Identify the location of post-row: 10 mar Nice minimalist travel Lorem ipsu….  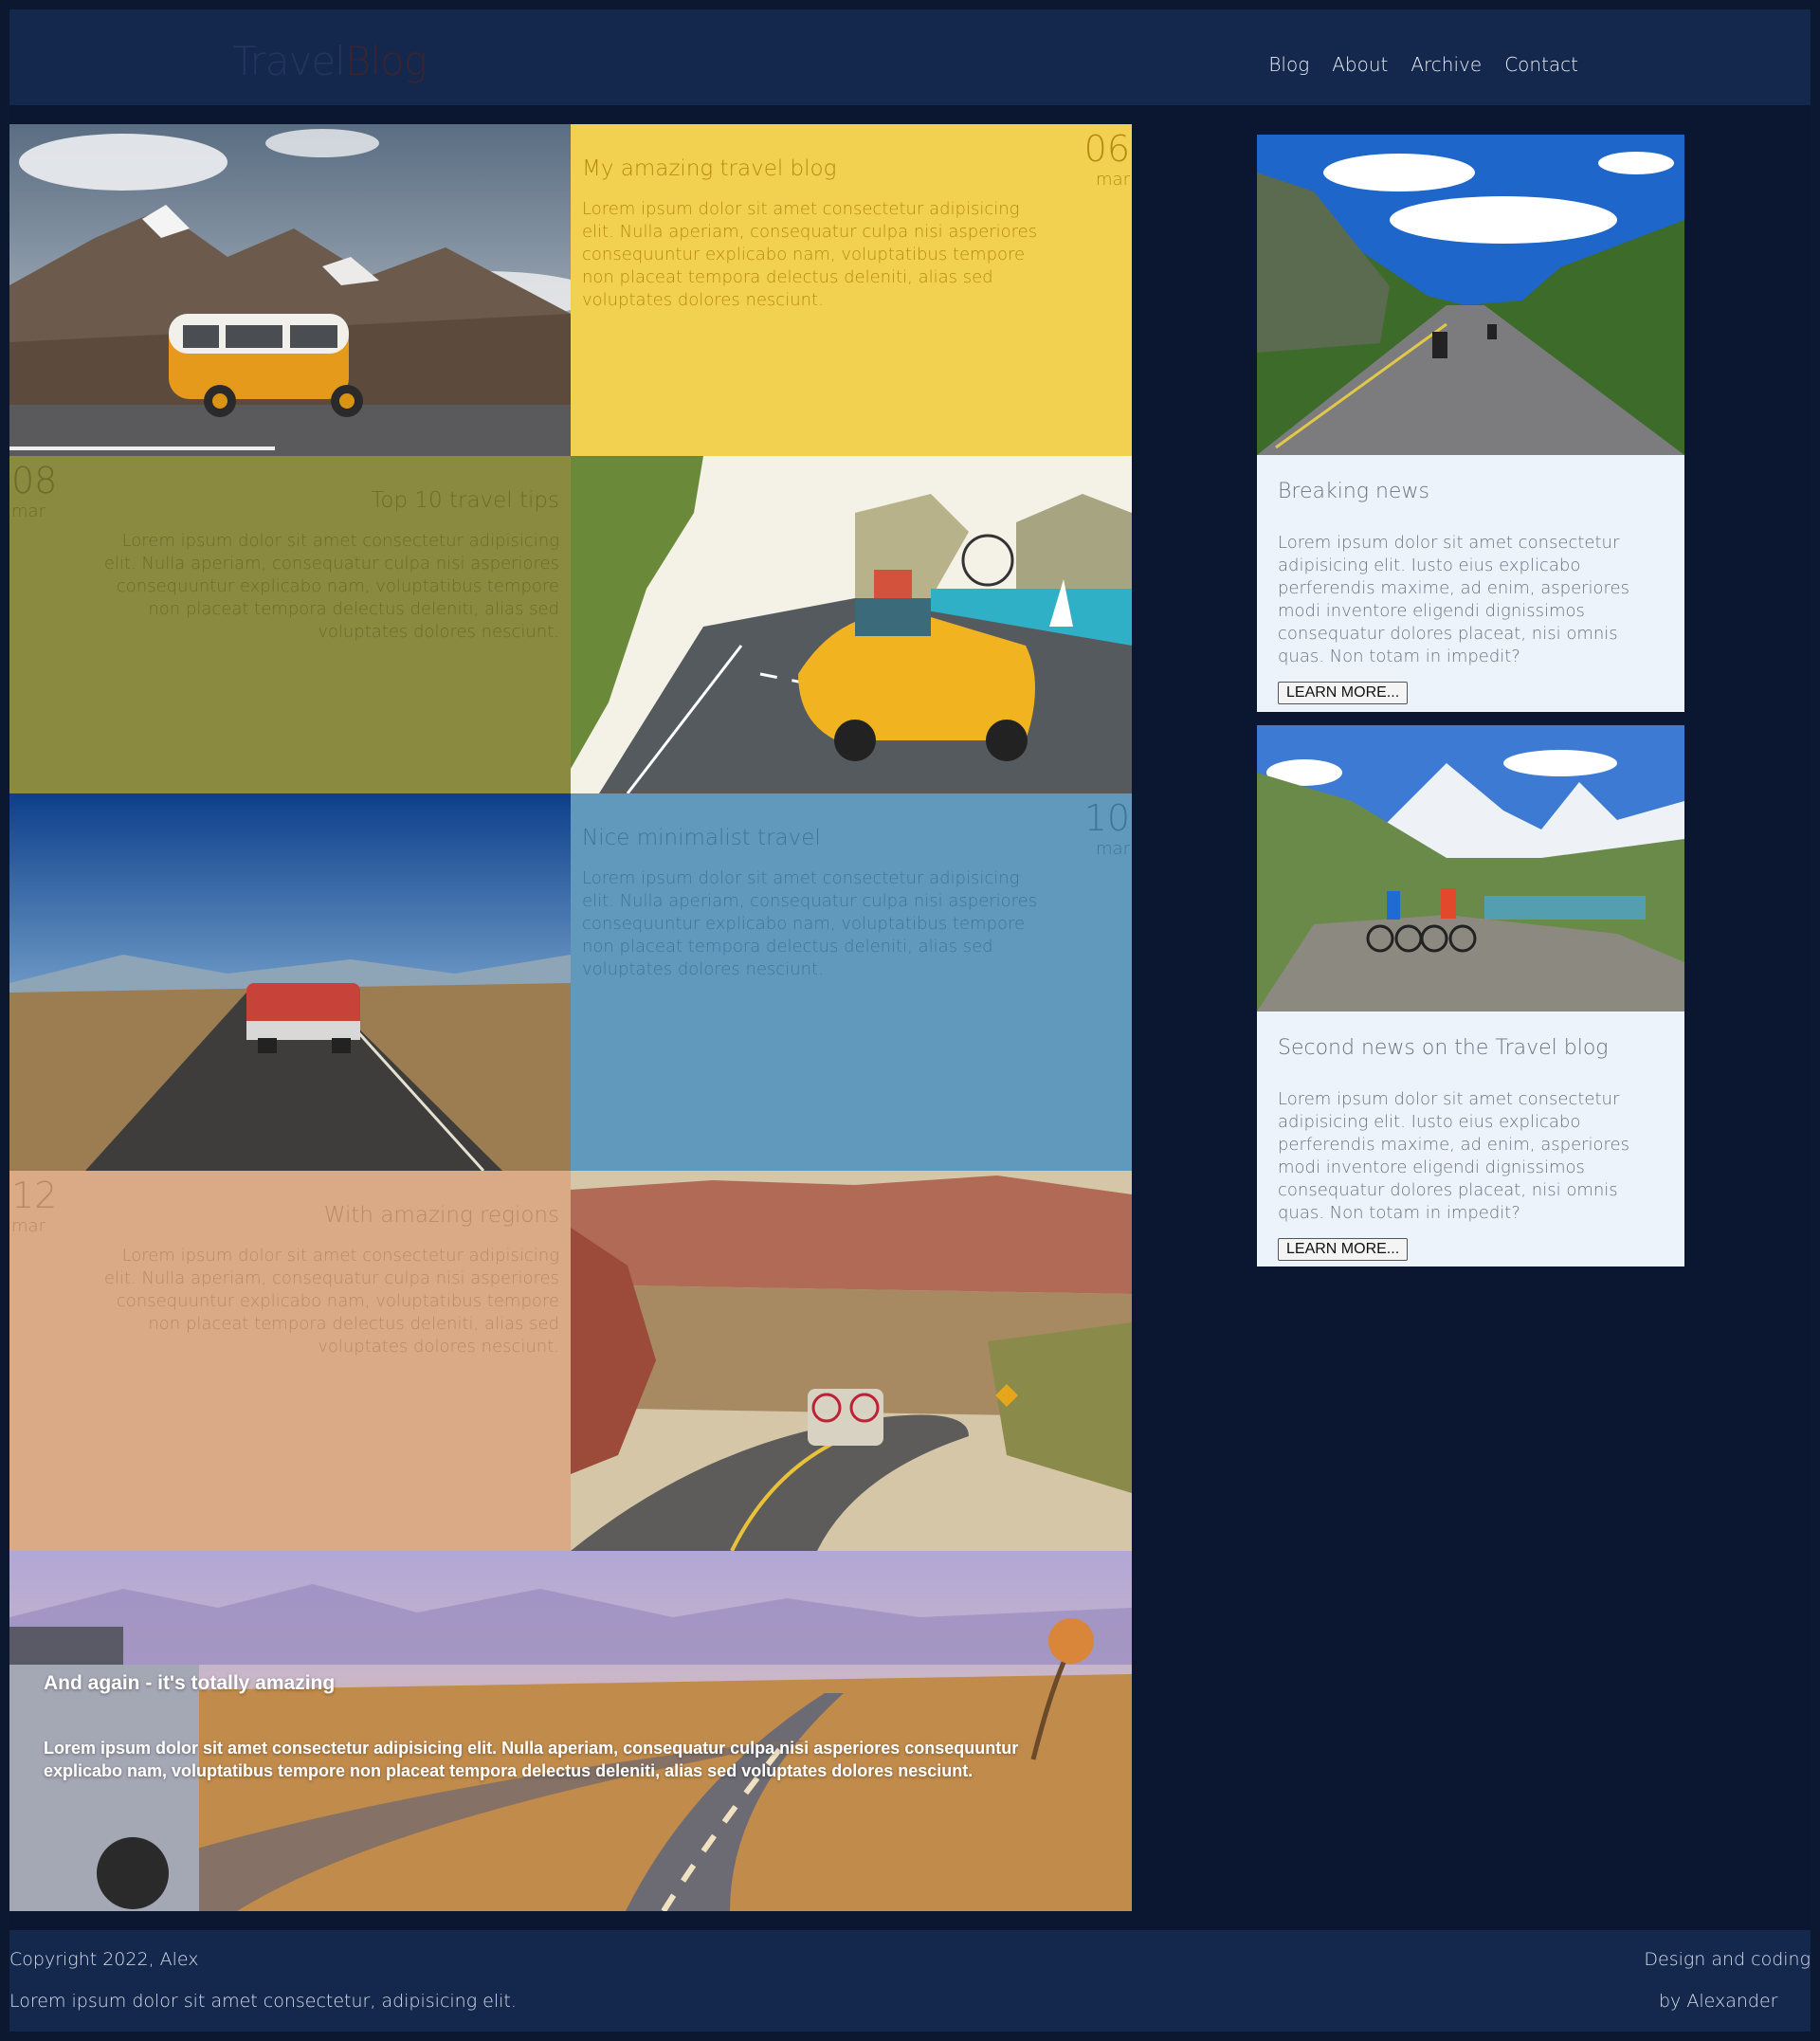
(570, 982).